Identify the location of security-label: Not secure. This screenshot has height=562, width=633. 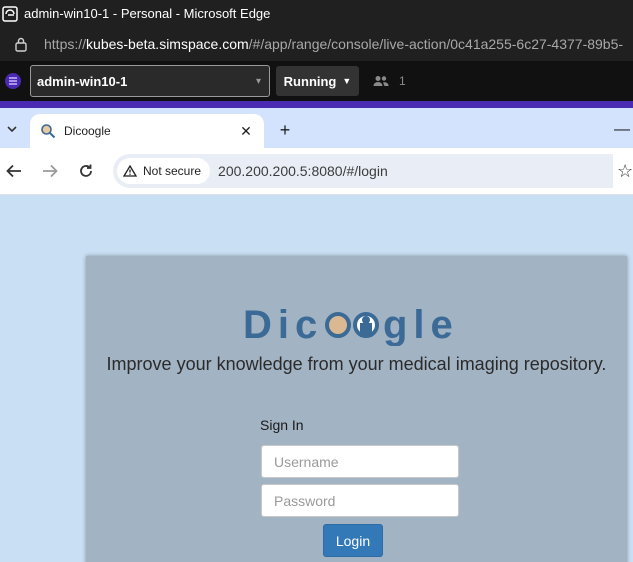
(172, 171).